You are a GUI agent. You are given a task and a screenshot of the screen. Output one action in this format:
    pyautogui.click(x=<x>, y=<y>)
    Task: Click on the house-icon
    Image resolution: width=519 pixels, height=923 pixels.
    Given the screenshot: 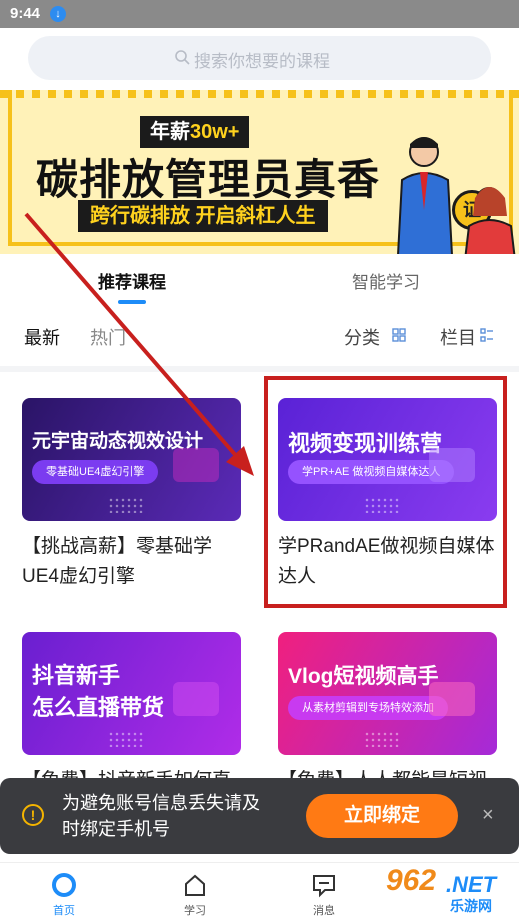 What is the action you would take?
    pyautogui.click(x=195, y=885)
    